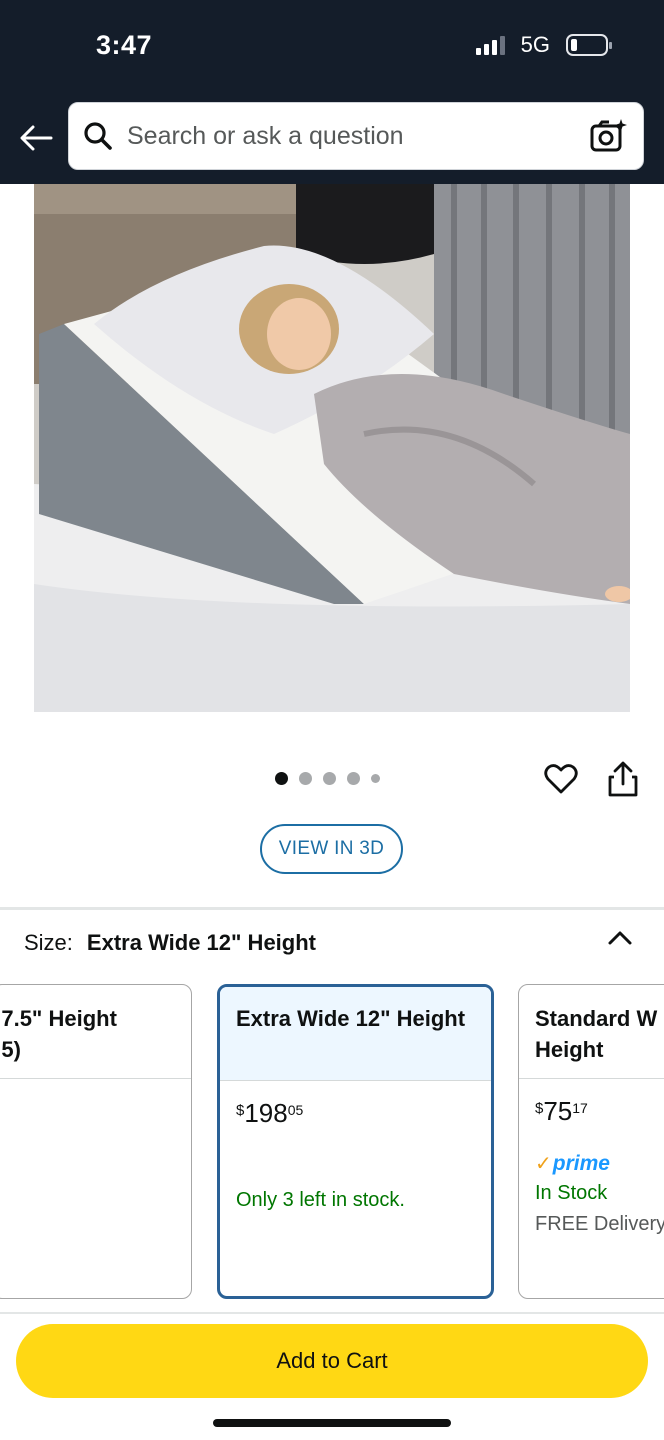 The image size is (664, 1440). What do you see at coordinates (620, 938) in the screenshot?
I see `chevron-up-icon` at bounding box center [620, 938].